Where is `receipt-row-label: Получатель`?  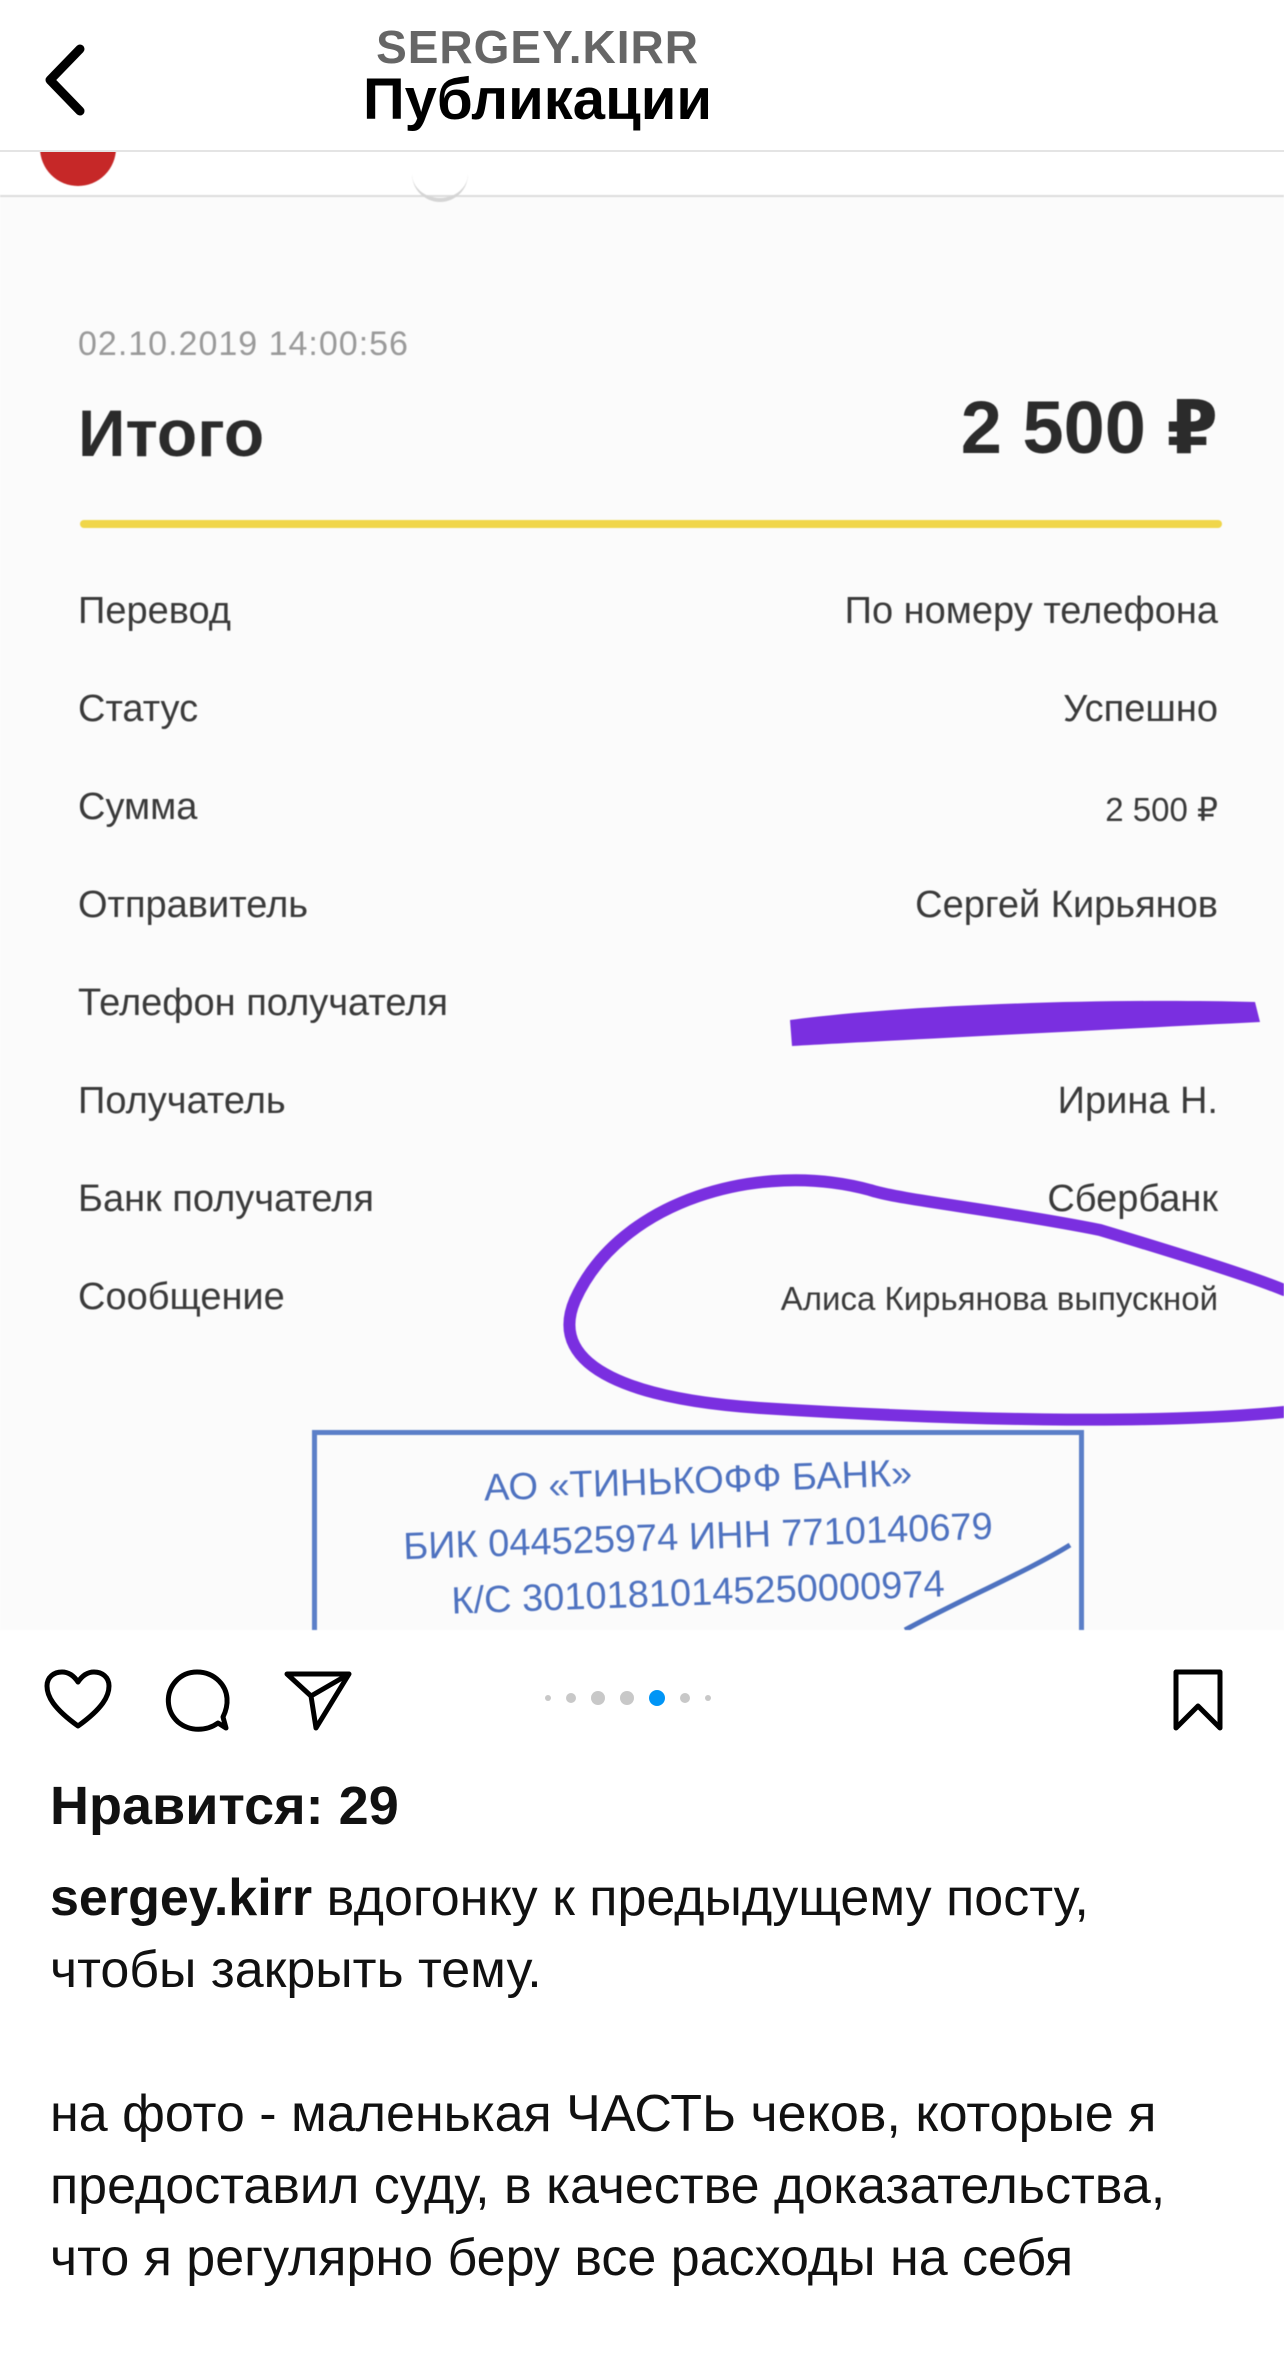
receipt-row-label: Получатель is located at coordinates (182, 1101).